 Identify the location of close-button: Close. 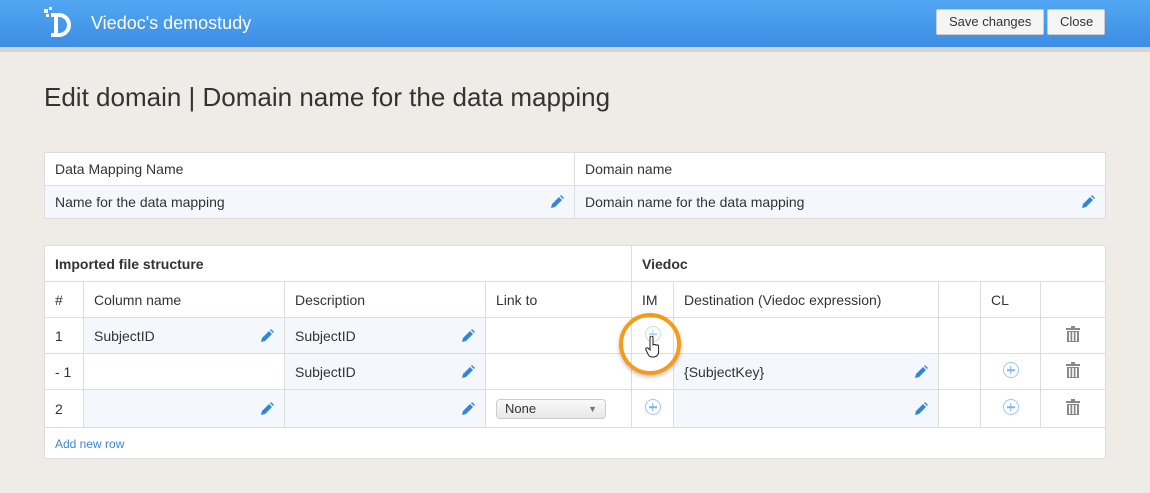
(1076, 22).